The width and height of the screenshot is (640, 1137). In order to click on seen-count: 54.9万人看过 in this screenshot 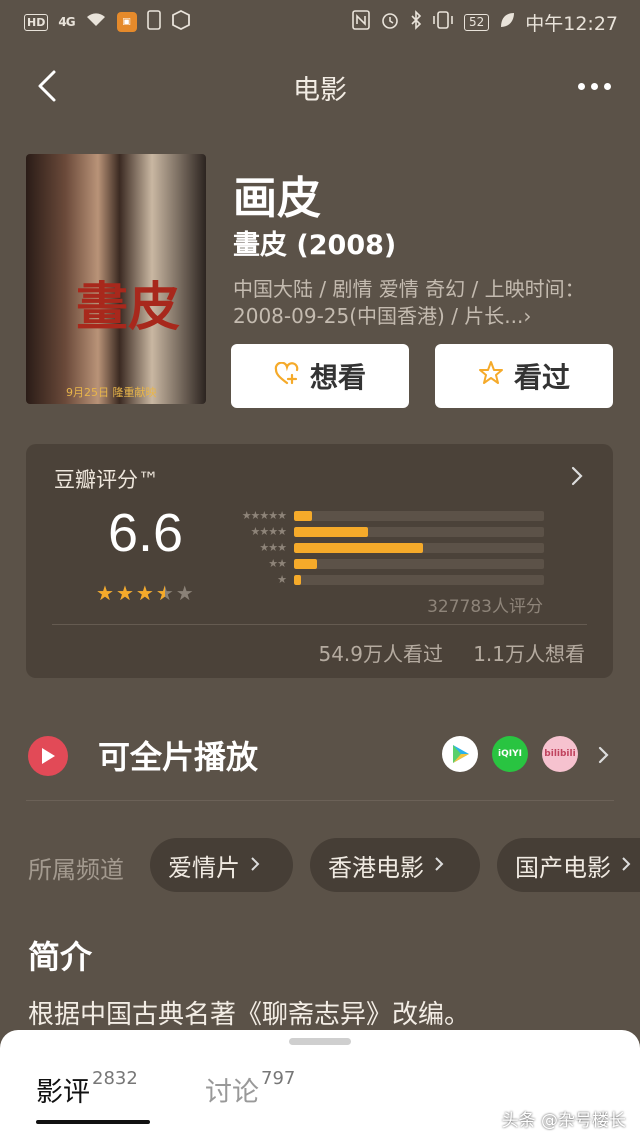, I will do `click(380, 652)`.